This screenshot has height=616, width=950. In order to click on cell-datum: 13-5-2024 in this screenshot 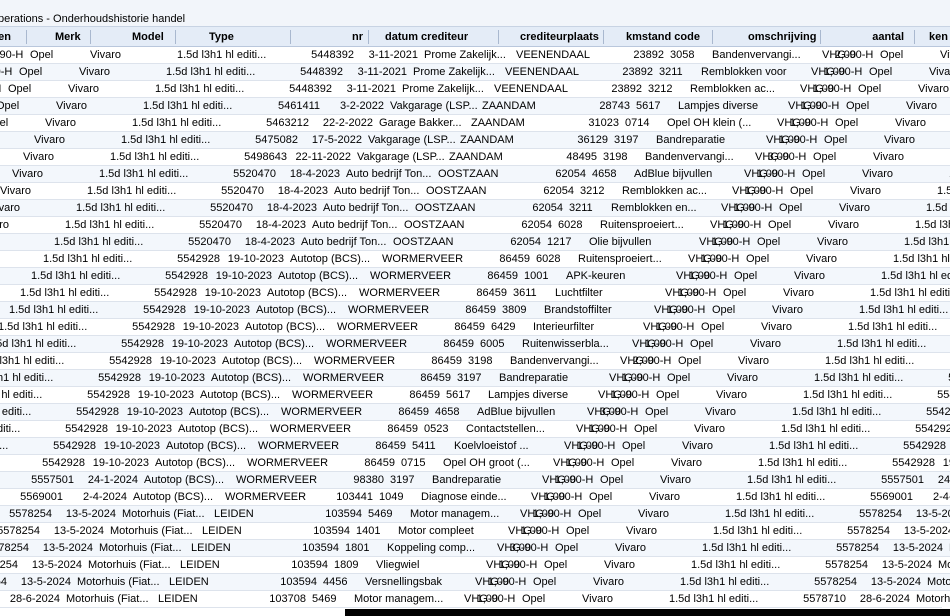, I will do `click(64, 548)`.